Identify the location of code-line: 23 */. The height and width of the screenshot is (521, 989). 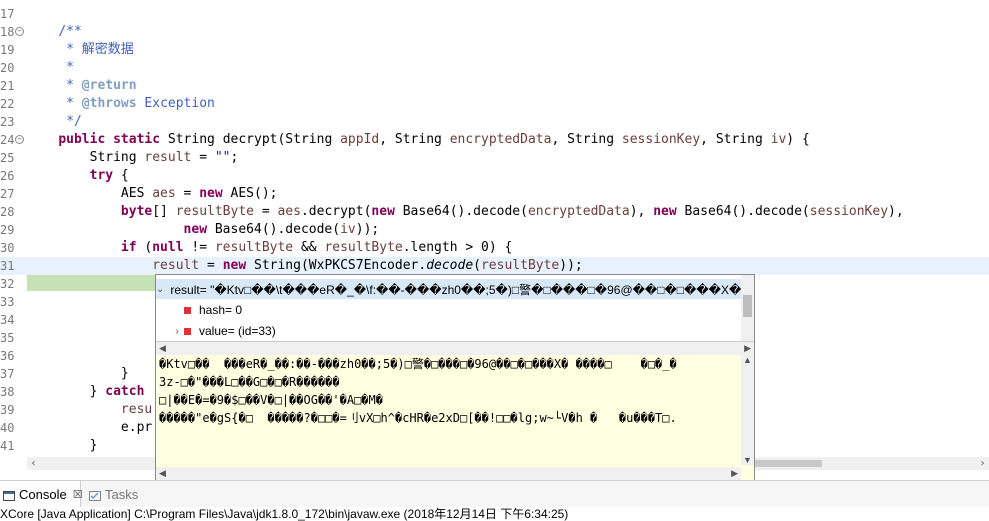
(494, 122).